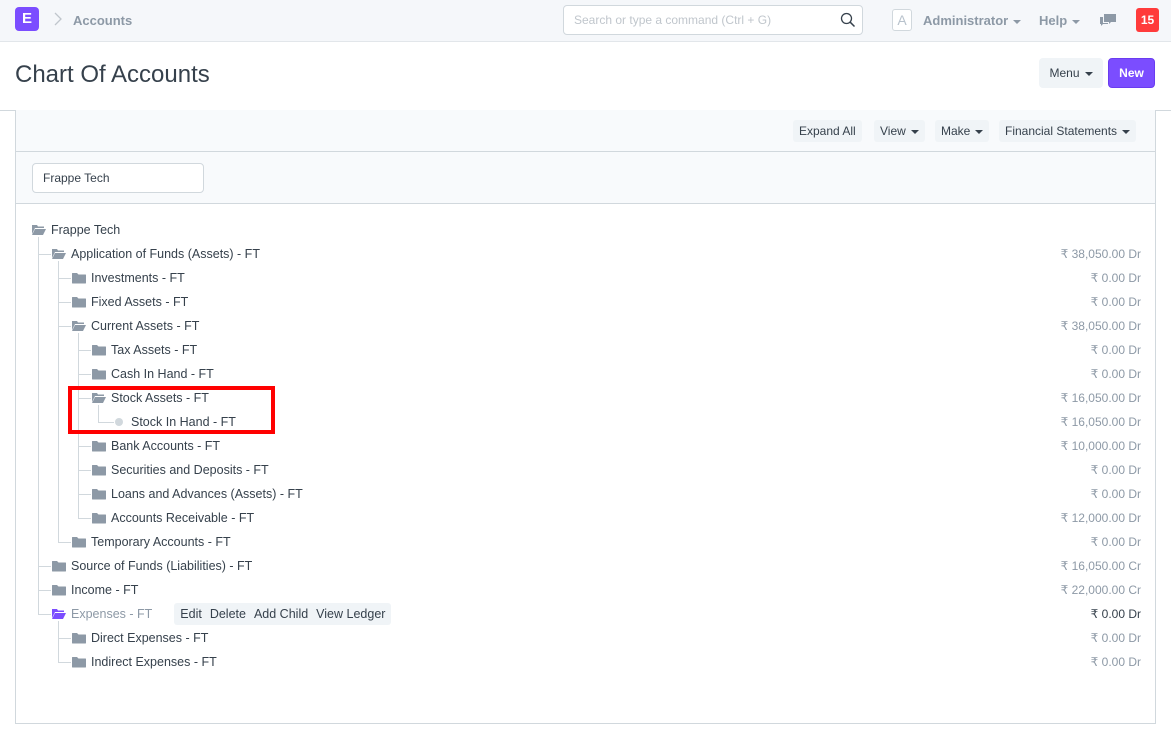 Image resolution: width=1171 pixels, height=737 pixels. Describe the element at coordinates (104, 590) in the screenshot. I see `node-label: Income - FT` at that location.